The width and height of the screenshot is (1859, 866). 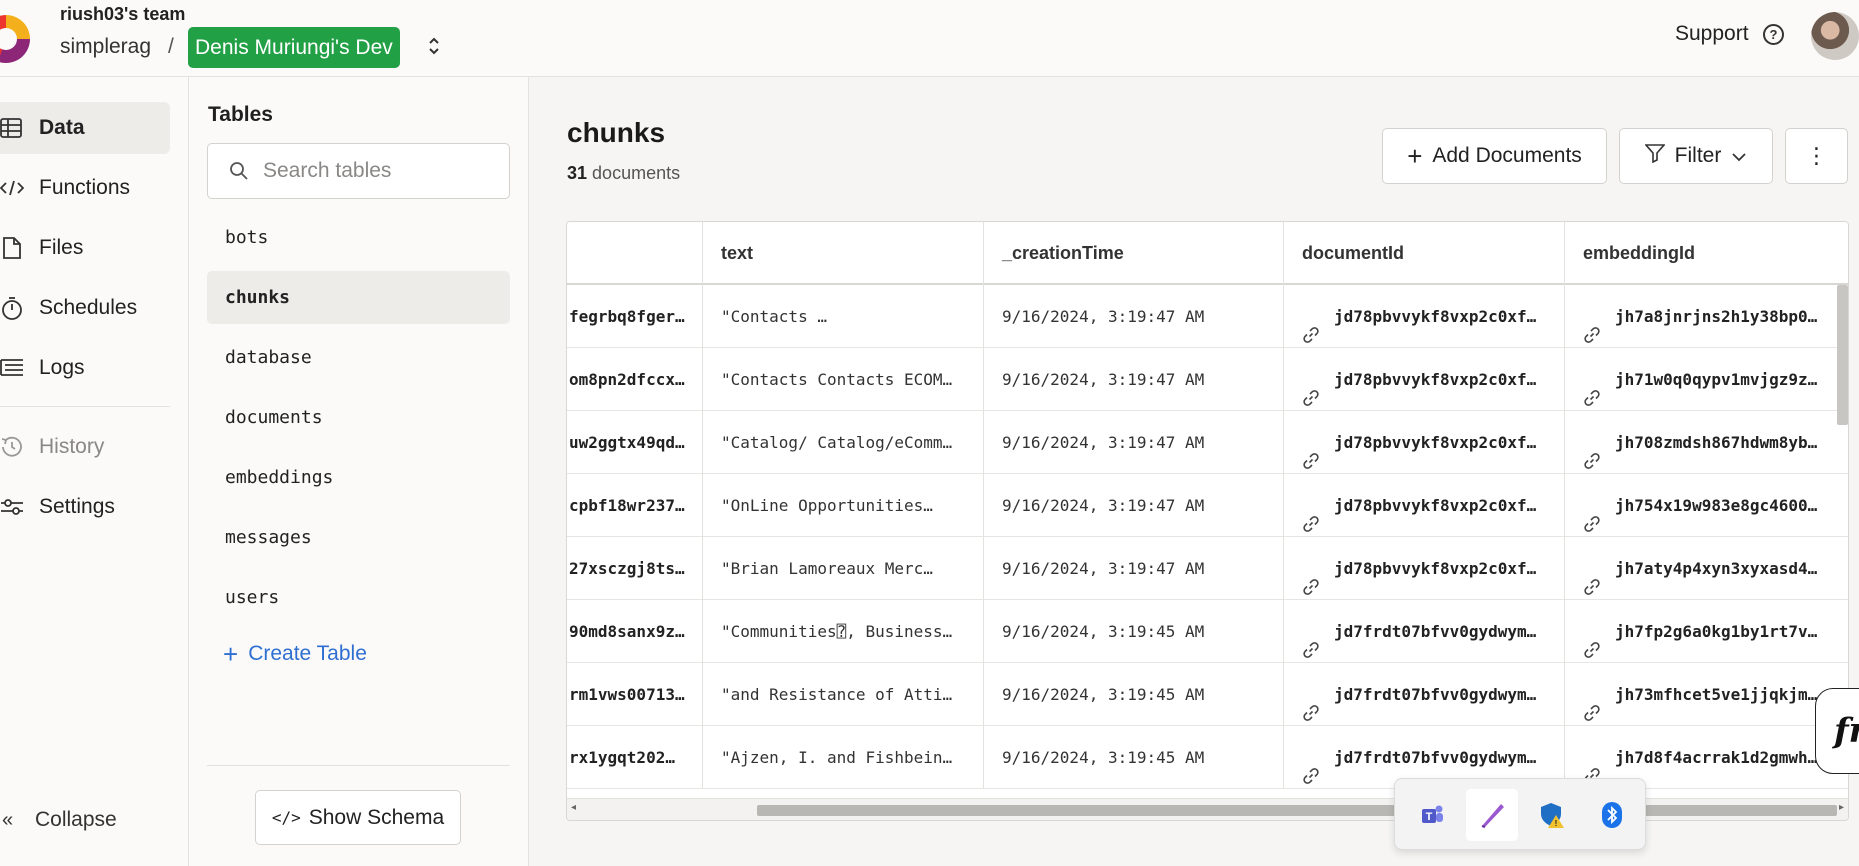 I want to click on sidebar-item-files: Files, so click(x=85, y=248).